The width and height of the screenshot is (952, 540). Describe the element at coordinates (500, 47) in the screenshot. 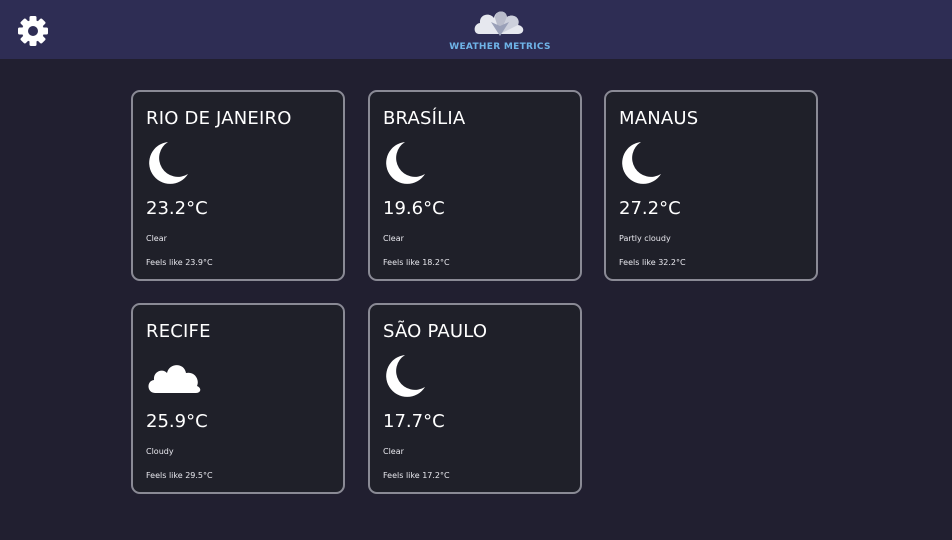

I see `app-name: WEATHER METRICS` at that location.